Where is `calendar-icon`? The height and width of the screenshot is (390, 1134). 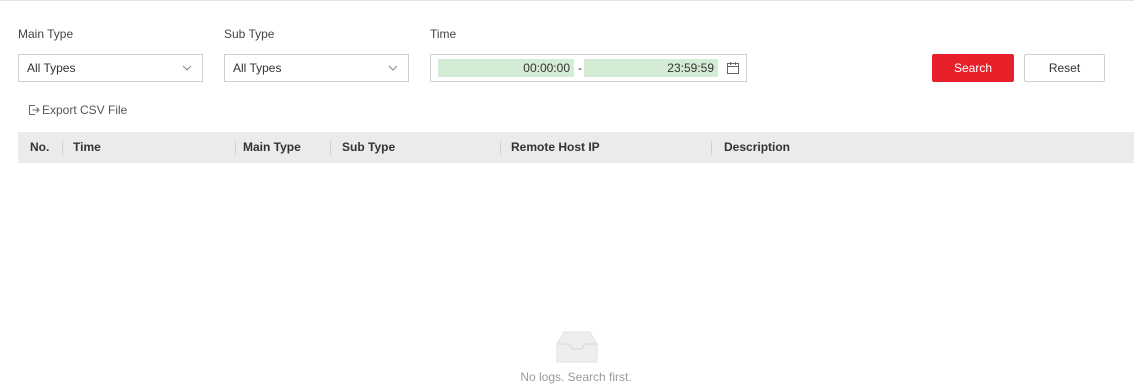 calendar-icon is located at coordinates (733, 68).